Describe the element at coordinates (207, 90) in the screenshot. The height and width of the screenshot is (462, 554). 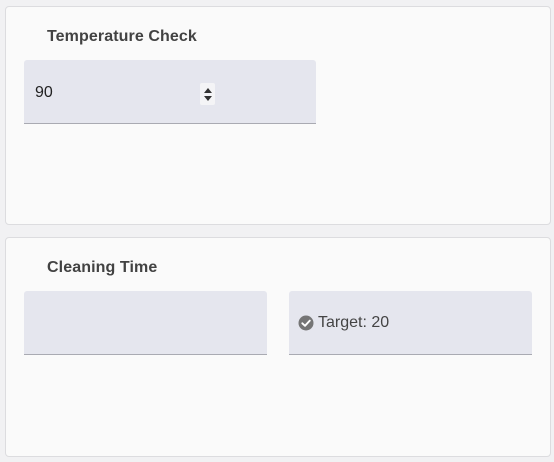
I see `increment-icon` at that location.